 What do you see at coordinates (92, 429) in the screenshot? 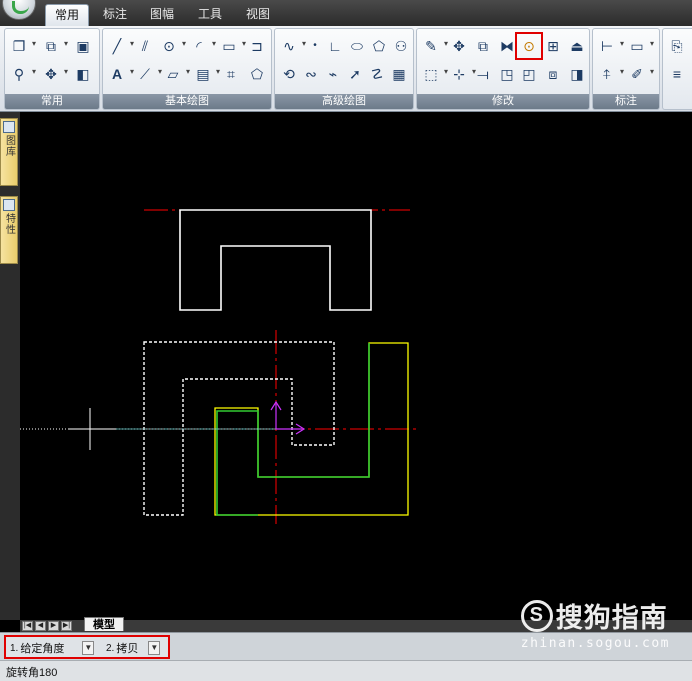
I see `crosshair-cursor` at bounding box center [92, 429].